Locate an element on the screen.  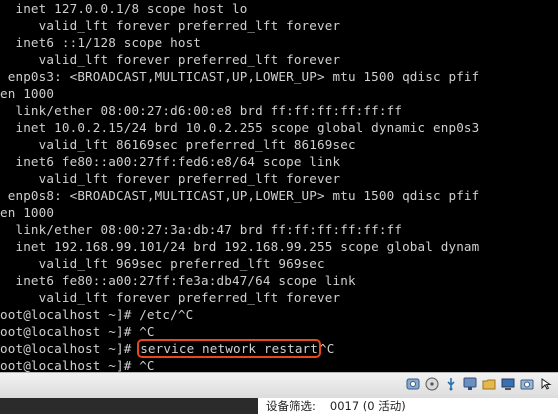
terminal-output-line: inet 127.0.0.1/8 scope host lo is located at coordinates (124, 8).